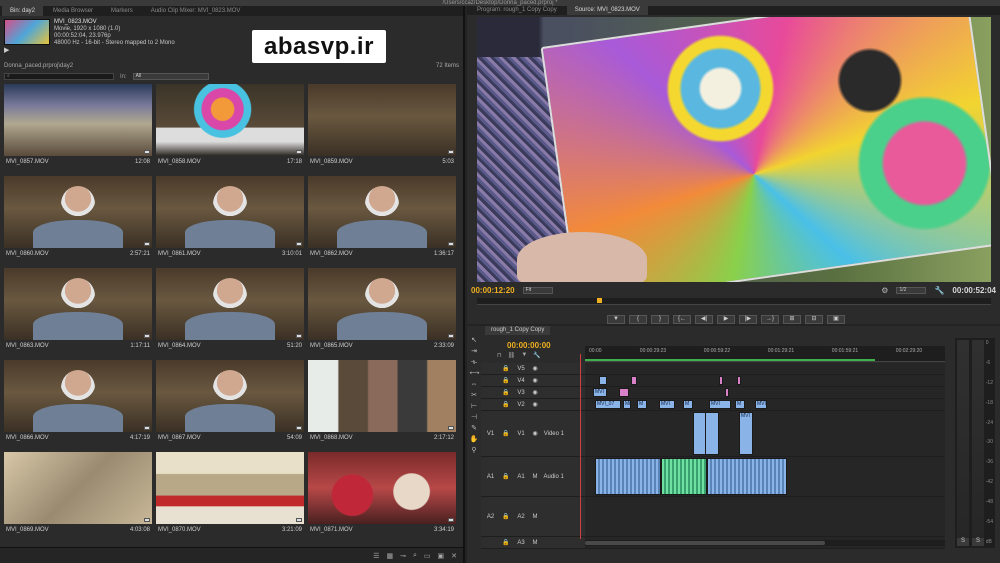 The image size is (1000, 563). What do you see at coordinates (536, 355) in the screenshot?
I see `timeline-settings-icon: 🔧` at bounding box center [536, 355].